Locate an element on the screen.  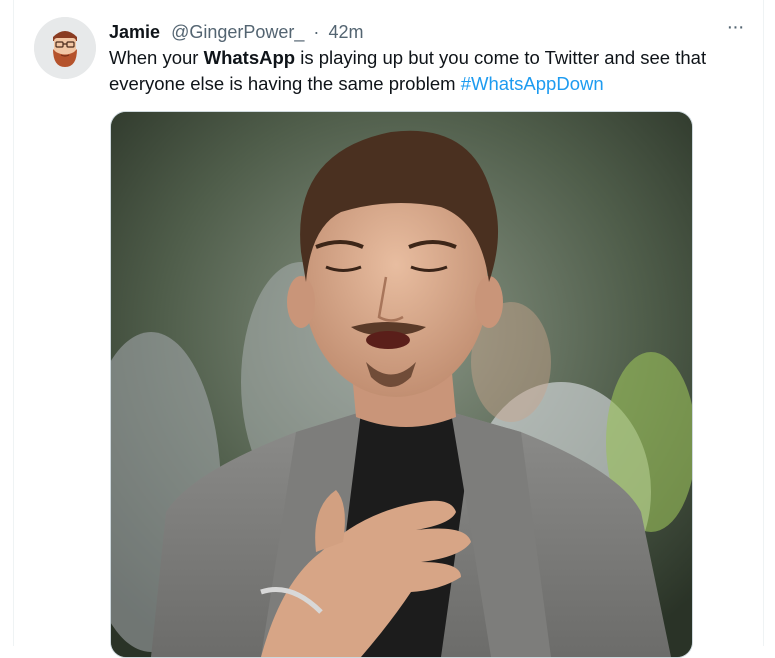
author-handle: @GingerPower_ is located at coordinates (237, 32).